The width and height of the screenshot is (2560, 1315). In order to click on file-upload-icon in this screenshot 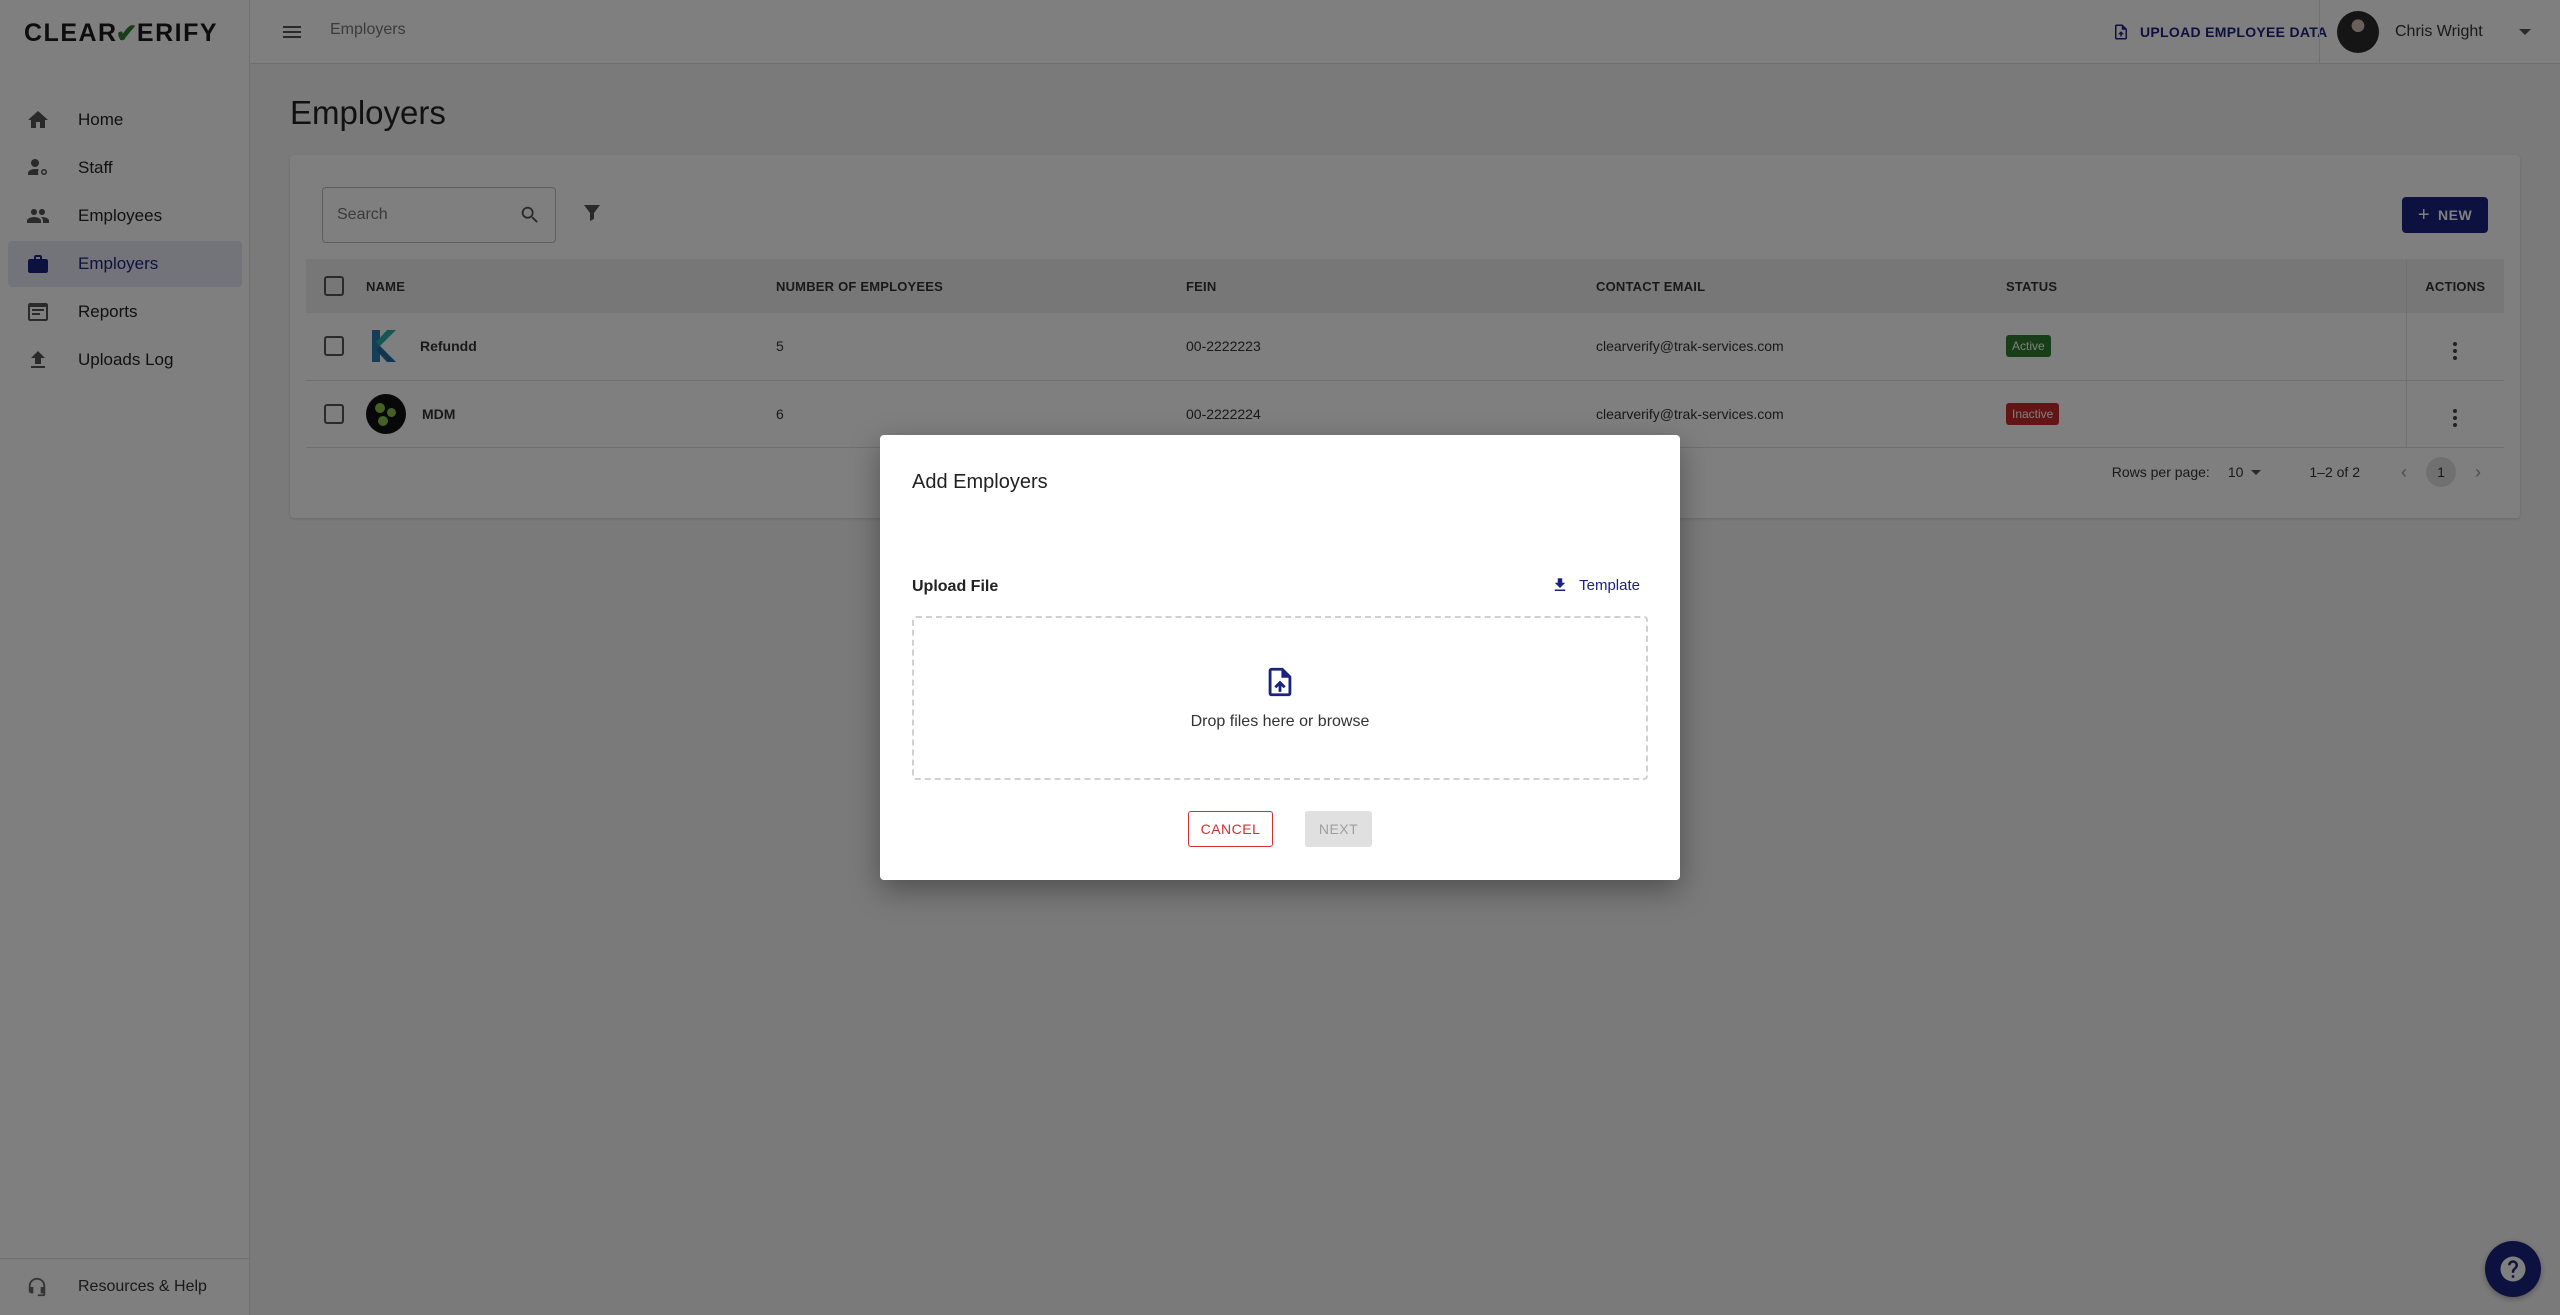, I will do `click(1280, 682)`.